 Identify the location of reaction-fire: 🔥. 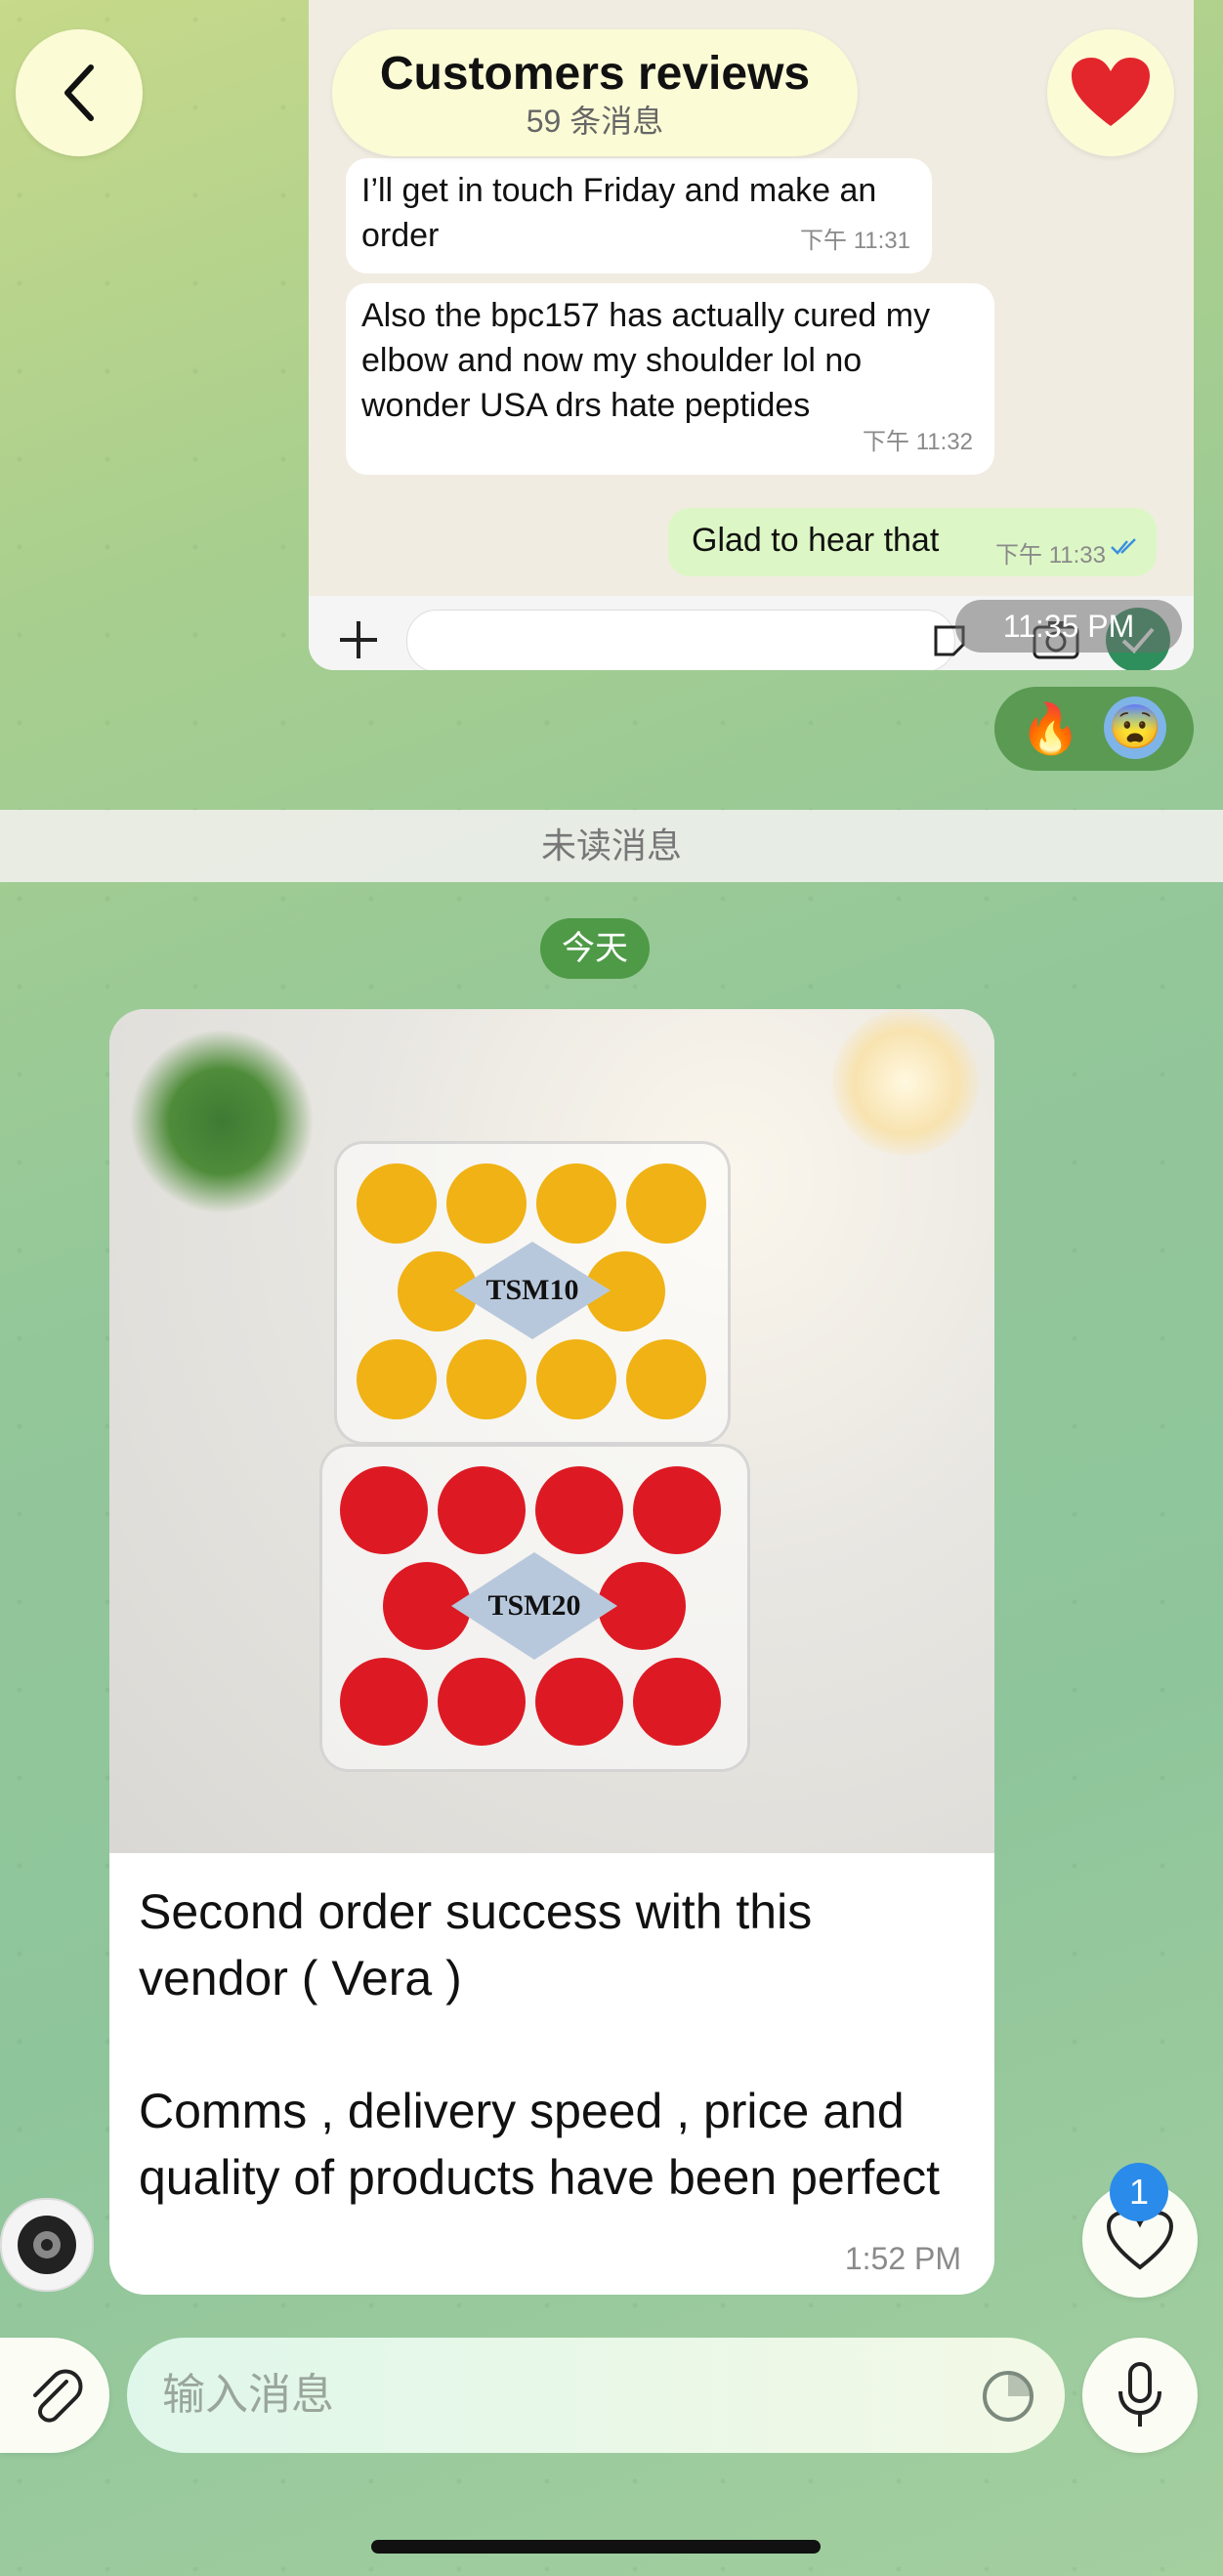
(1050, 729).